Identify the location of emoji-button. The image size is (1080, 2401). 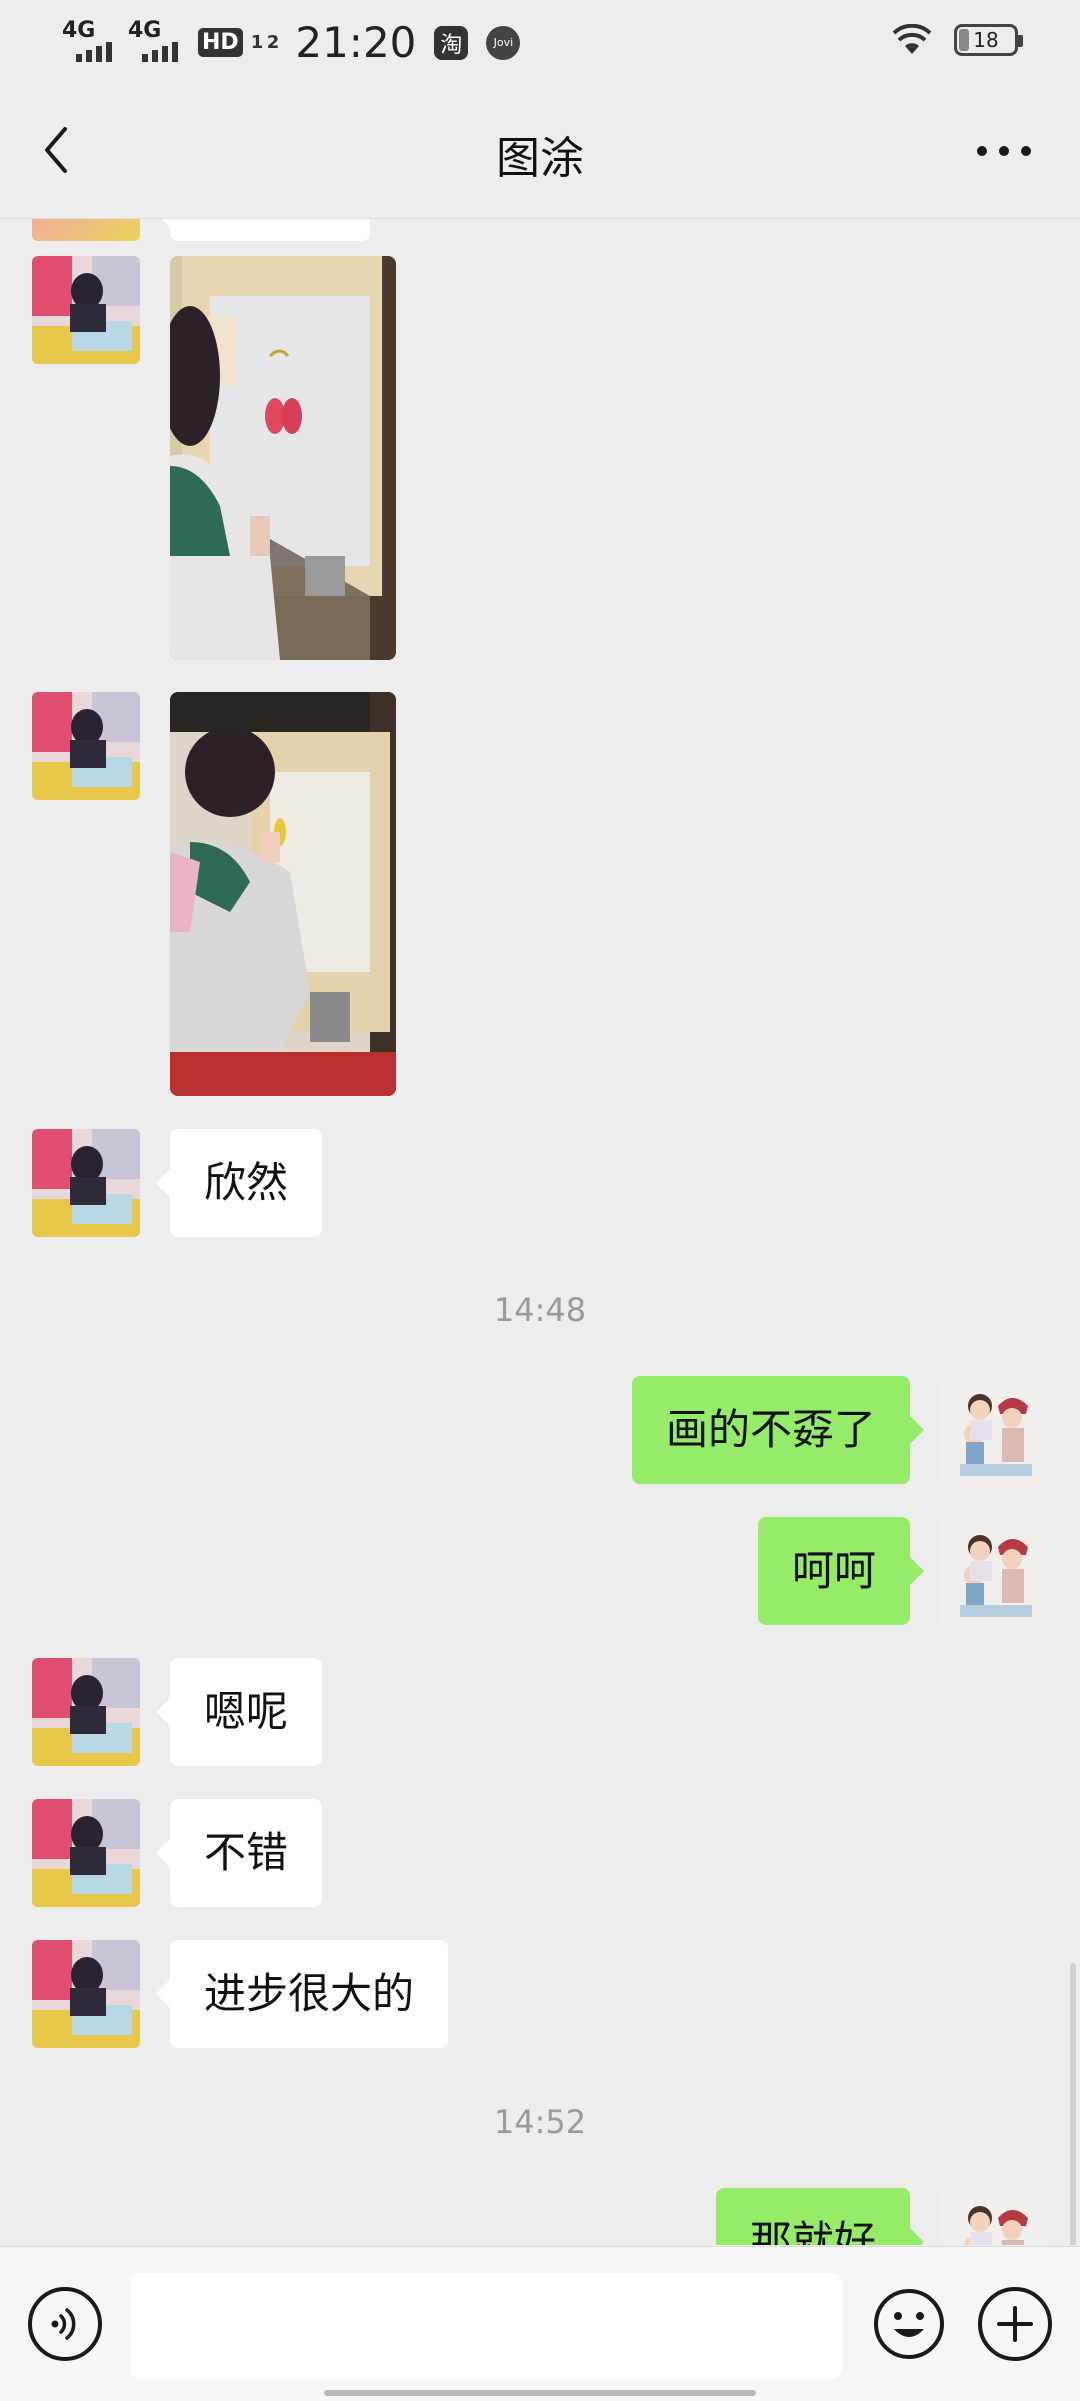
(909, 2324).